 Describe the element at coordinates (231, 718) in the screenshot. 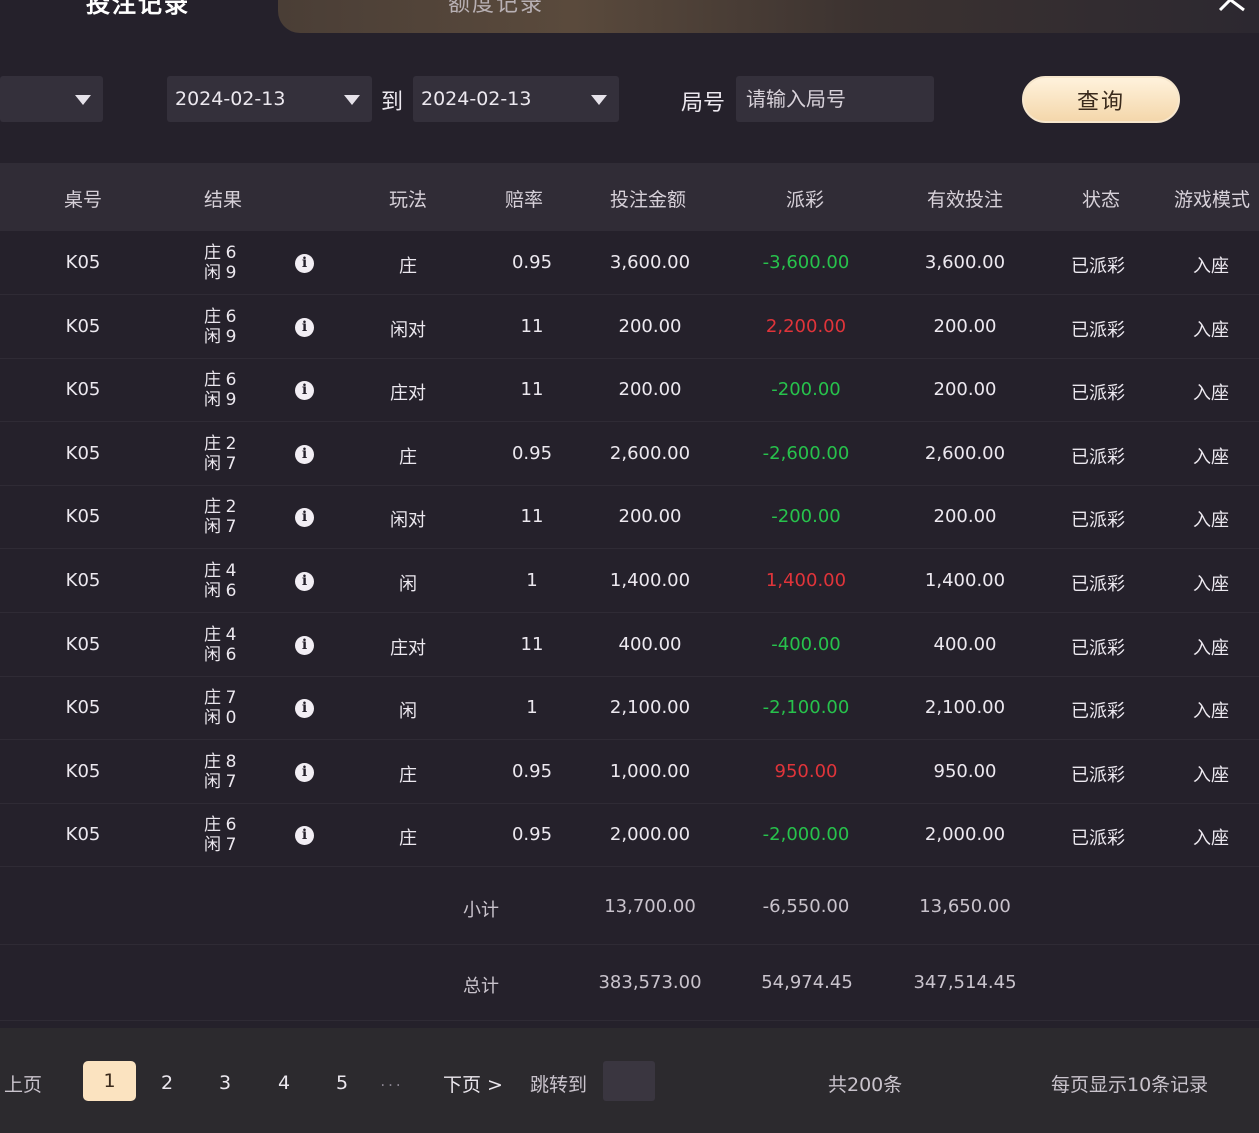

I see `player-point: 0` at that location.